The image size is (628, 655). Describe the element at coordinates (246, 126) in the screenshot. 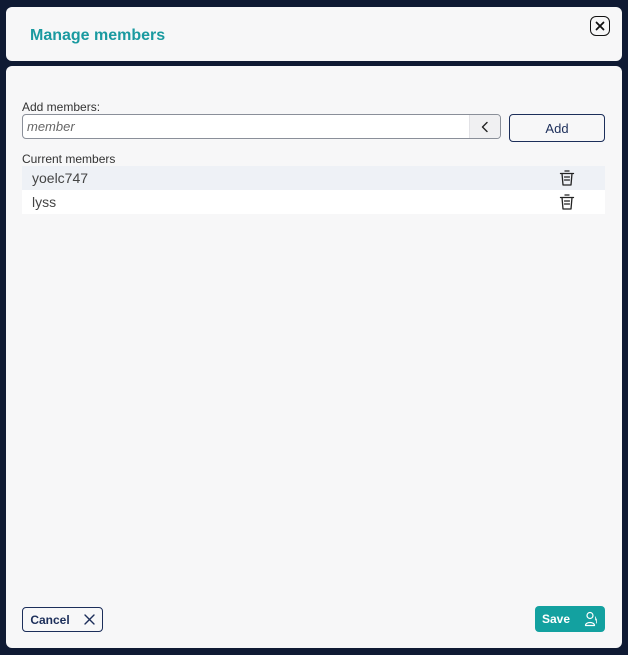

I see `member-input` at that location.